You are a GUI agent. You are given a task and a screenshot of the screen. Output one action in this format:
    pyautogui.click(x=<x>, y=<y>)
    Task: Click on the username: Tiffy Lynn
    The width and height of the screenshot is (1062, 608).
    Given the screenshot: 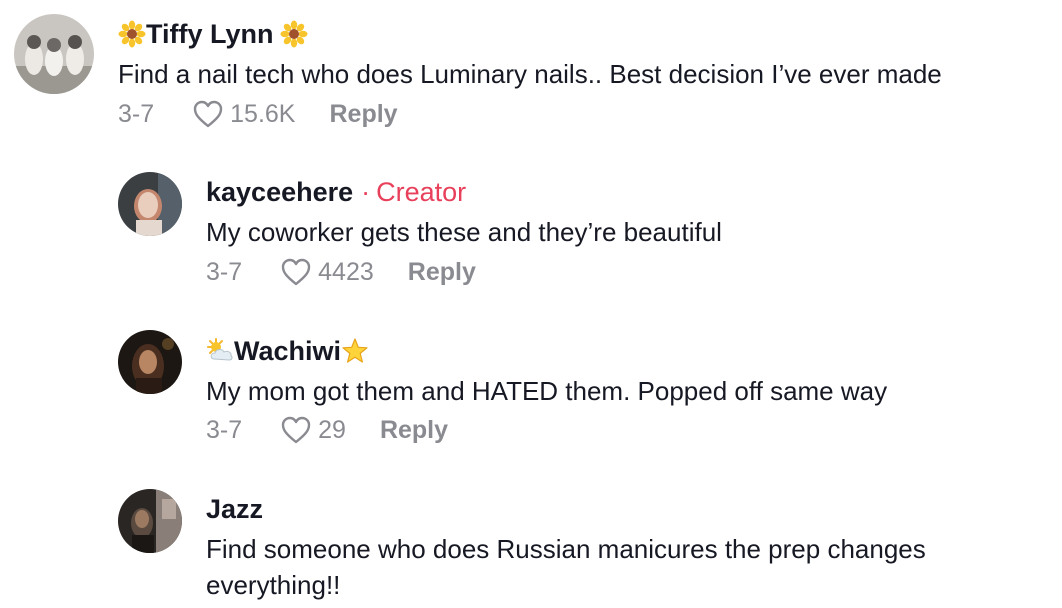 What is the action you would take?
    pyautogui.click(x=213, y=34)
    